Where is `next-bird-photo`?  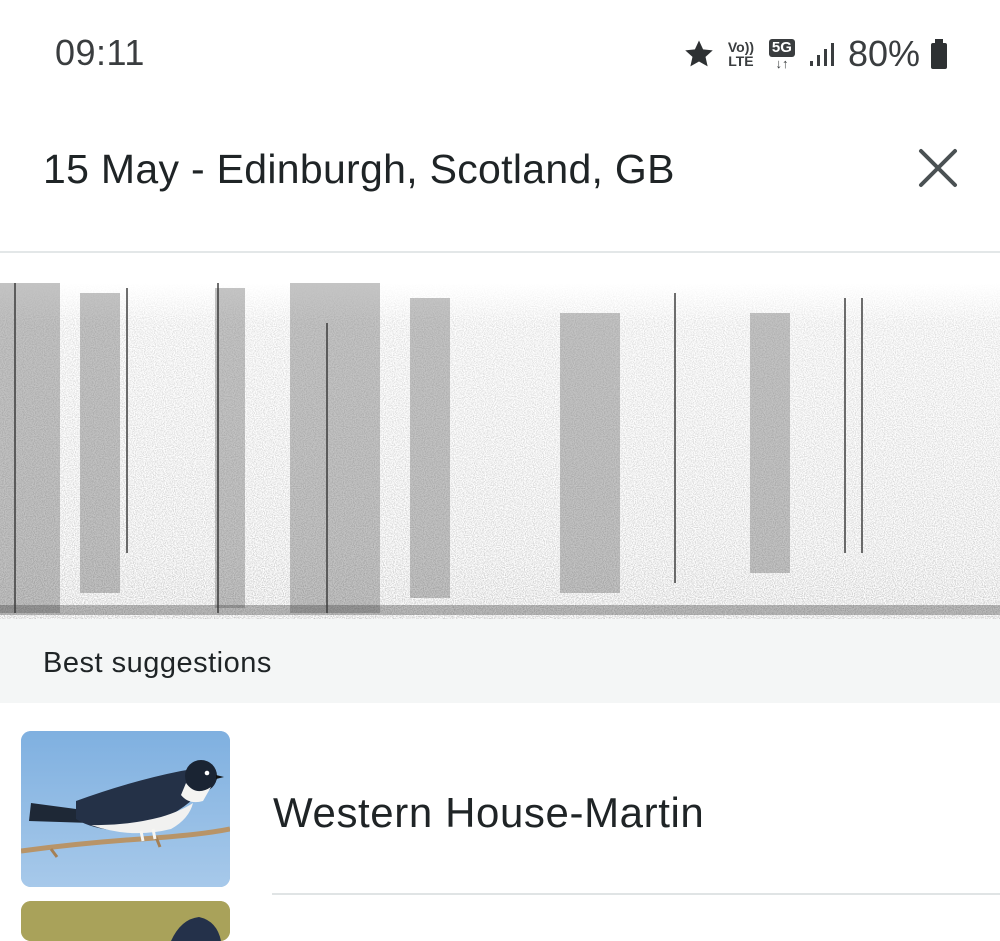 next-bird-photo is located at coordinates (125, 921).